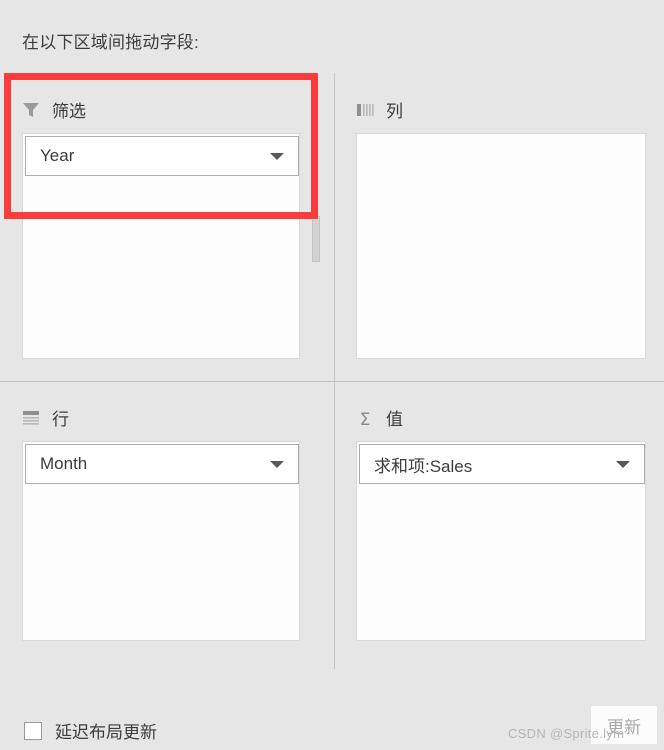 The width and height of the screenshot is (664, 750). I want to click on zone-values-label: 值, so click(394, 419).